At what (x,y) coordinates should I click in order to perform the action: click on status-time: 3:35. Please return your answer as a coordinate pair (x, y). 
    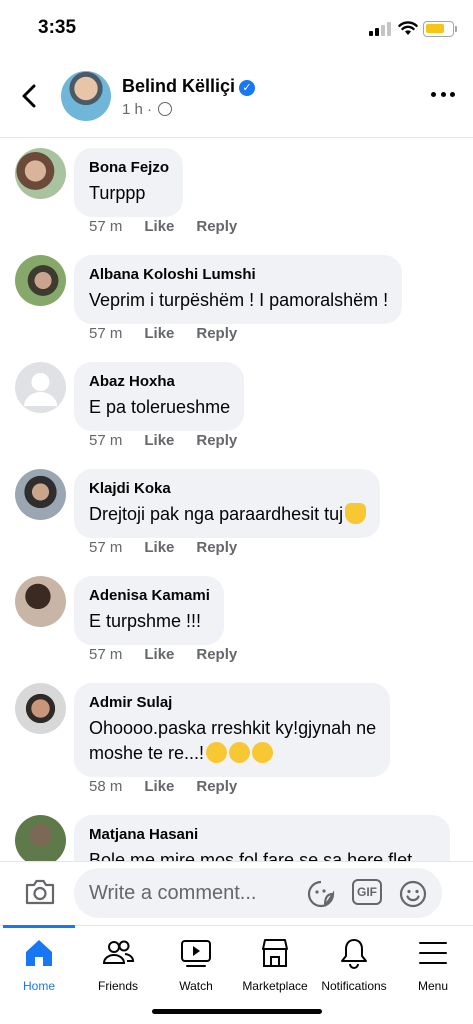
    Looking at the image, I should click on (57, 27).